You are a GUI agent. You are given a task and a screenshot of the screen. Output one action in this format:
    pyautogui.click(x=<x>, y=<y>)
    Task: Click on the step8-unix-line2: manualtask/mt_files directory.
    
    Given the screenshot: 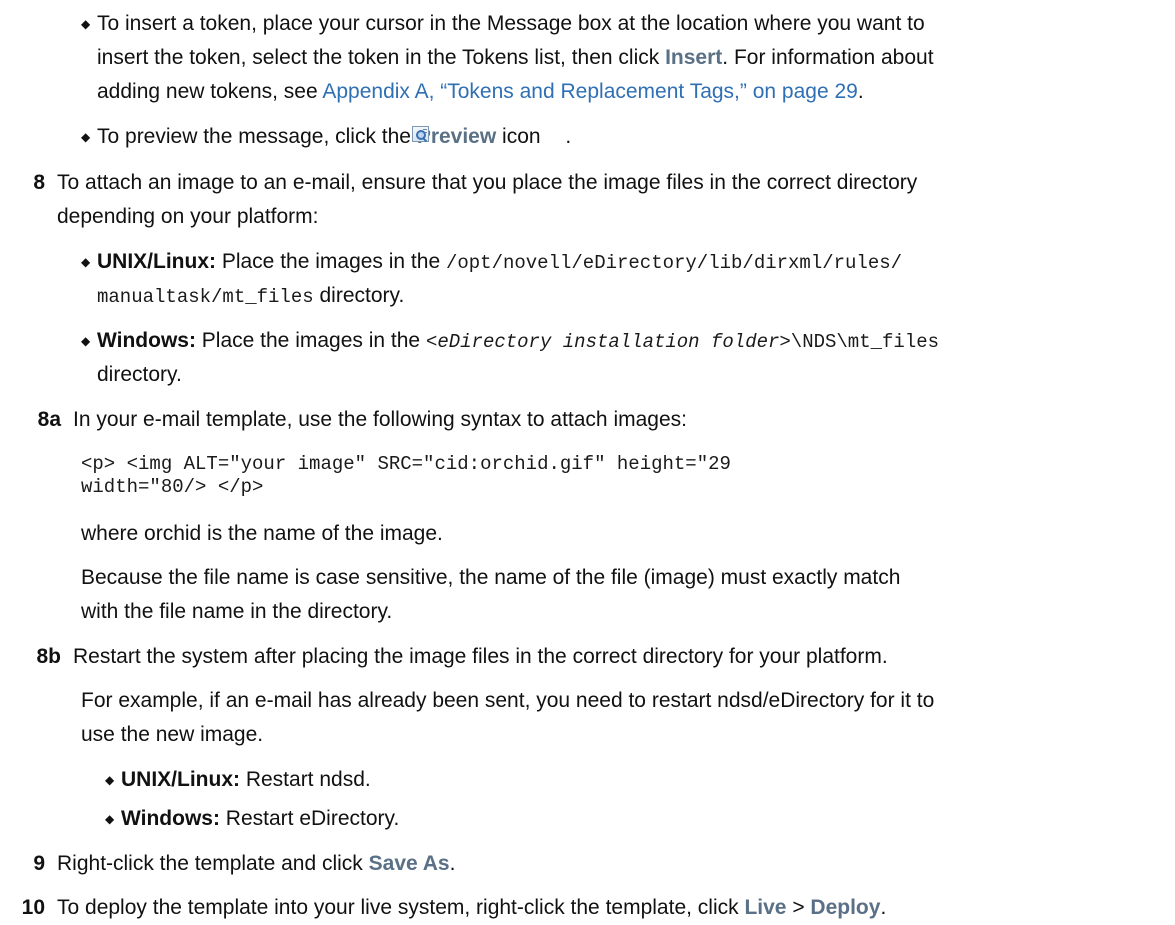 What is the action you would take?
    pyautogui.click(x=250, y=296)
    